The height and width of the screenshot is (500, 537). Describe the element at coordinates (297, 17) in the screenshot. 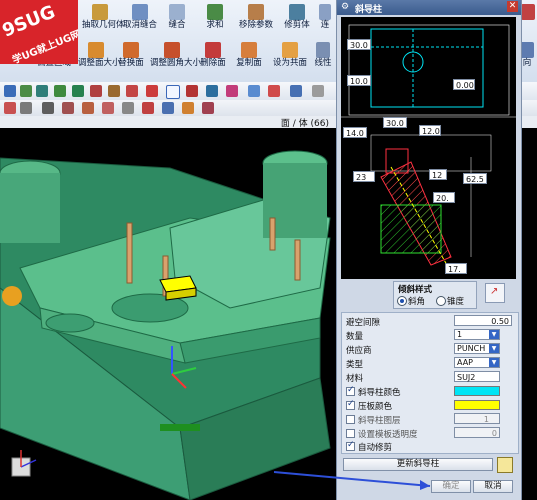

I see `trim-body-button: 修剪体` at that location.